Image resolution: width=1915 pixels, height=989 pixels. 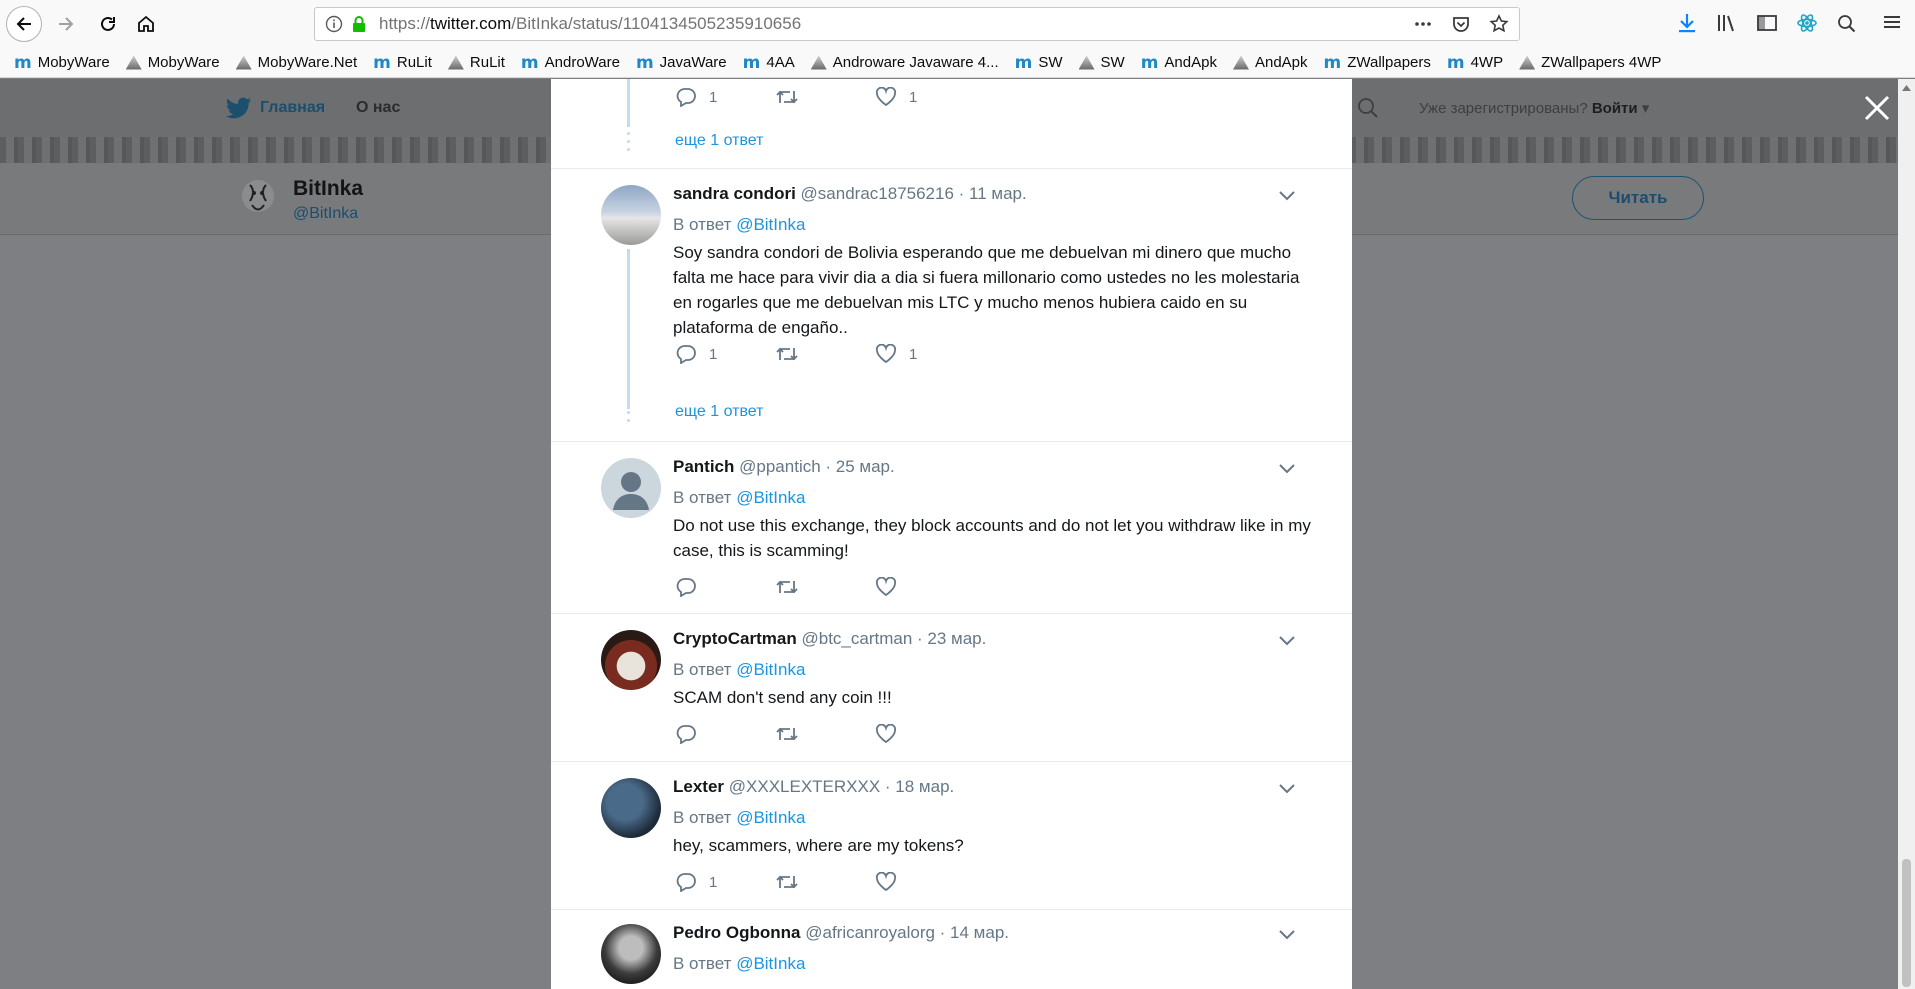 What do you see at coordinates (275, 108) in the screenshot?
I see `nav-home-link: Главная` at bounding box center [275, 108].